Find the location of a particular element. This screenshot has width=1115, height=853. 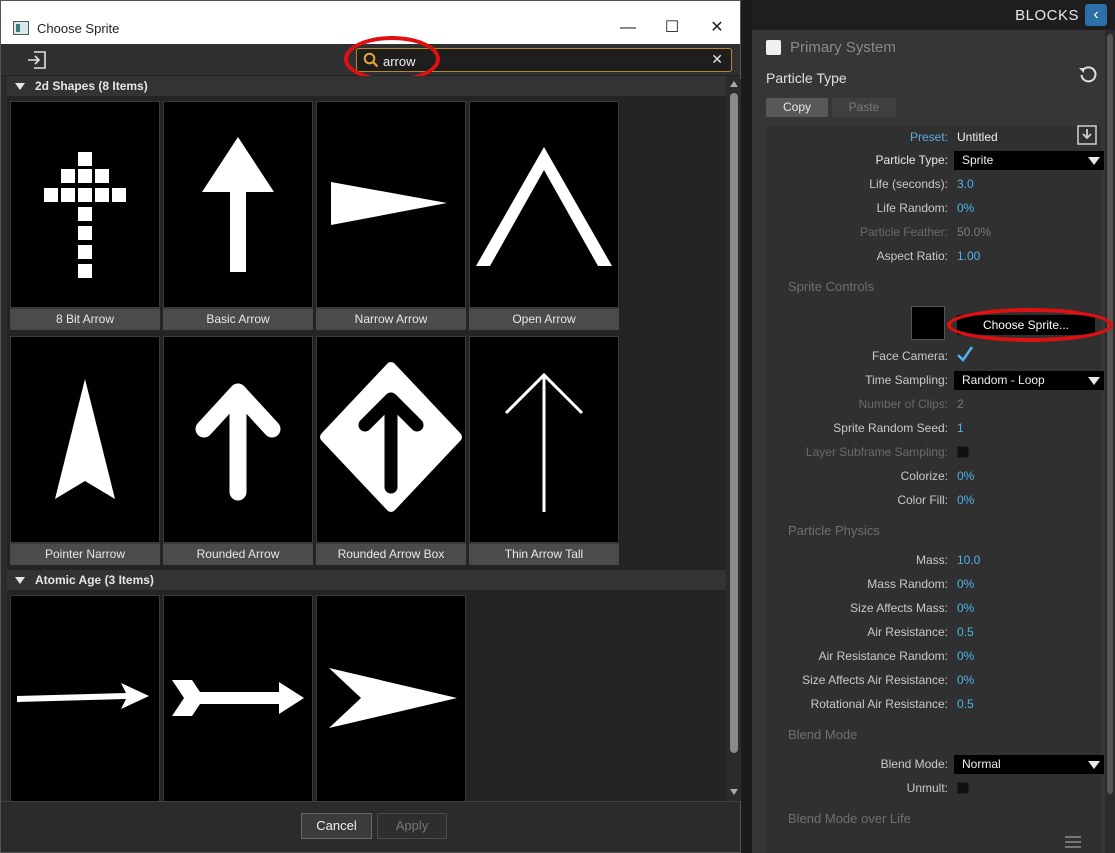

arrow-up-icon is located at coordinates (238, 204).